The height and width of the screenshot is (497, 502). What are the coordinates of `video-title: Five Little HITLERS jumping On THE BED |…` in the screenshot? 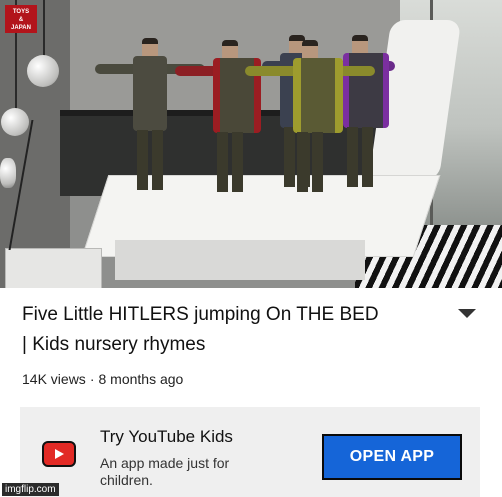 It's located at (227, 330).